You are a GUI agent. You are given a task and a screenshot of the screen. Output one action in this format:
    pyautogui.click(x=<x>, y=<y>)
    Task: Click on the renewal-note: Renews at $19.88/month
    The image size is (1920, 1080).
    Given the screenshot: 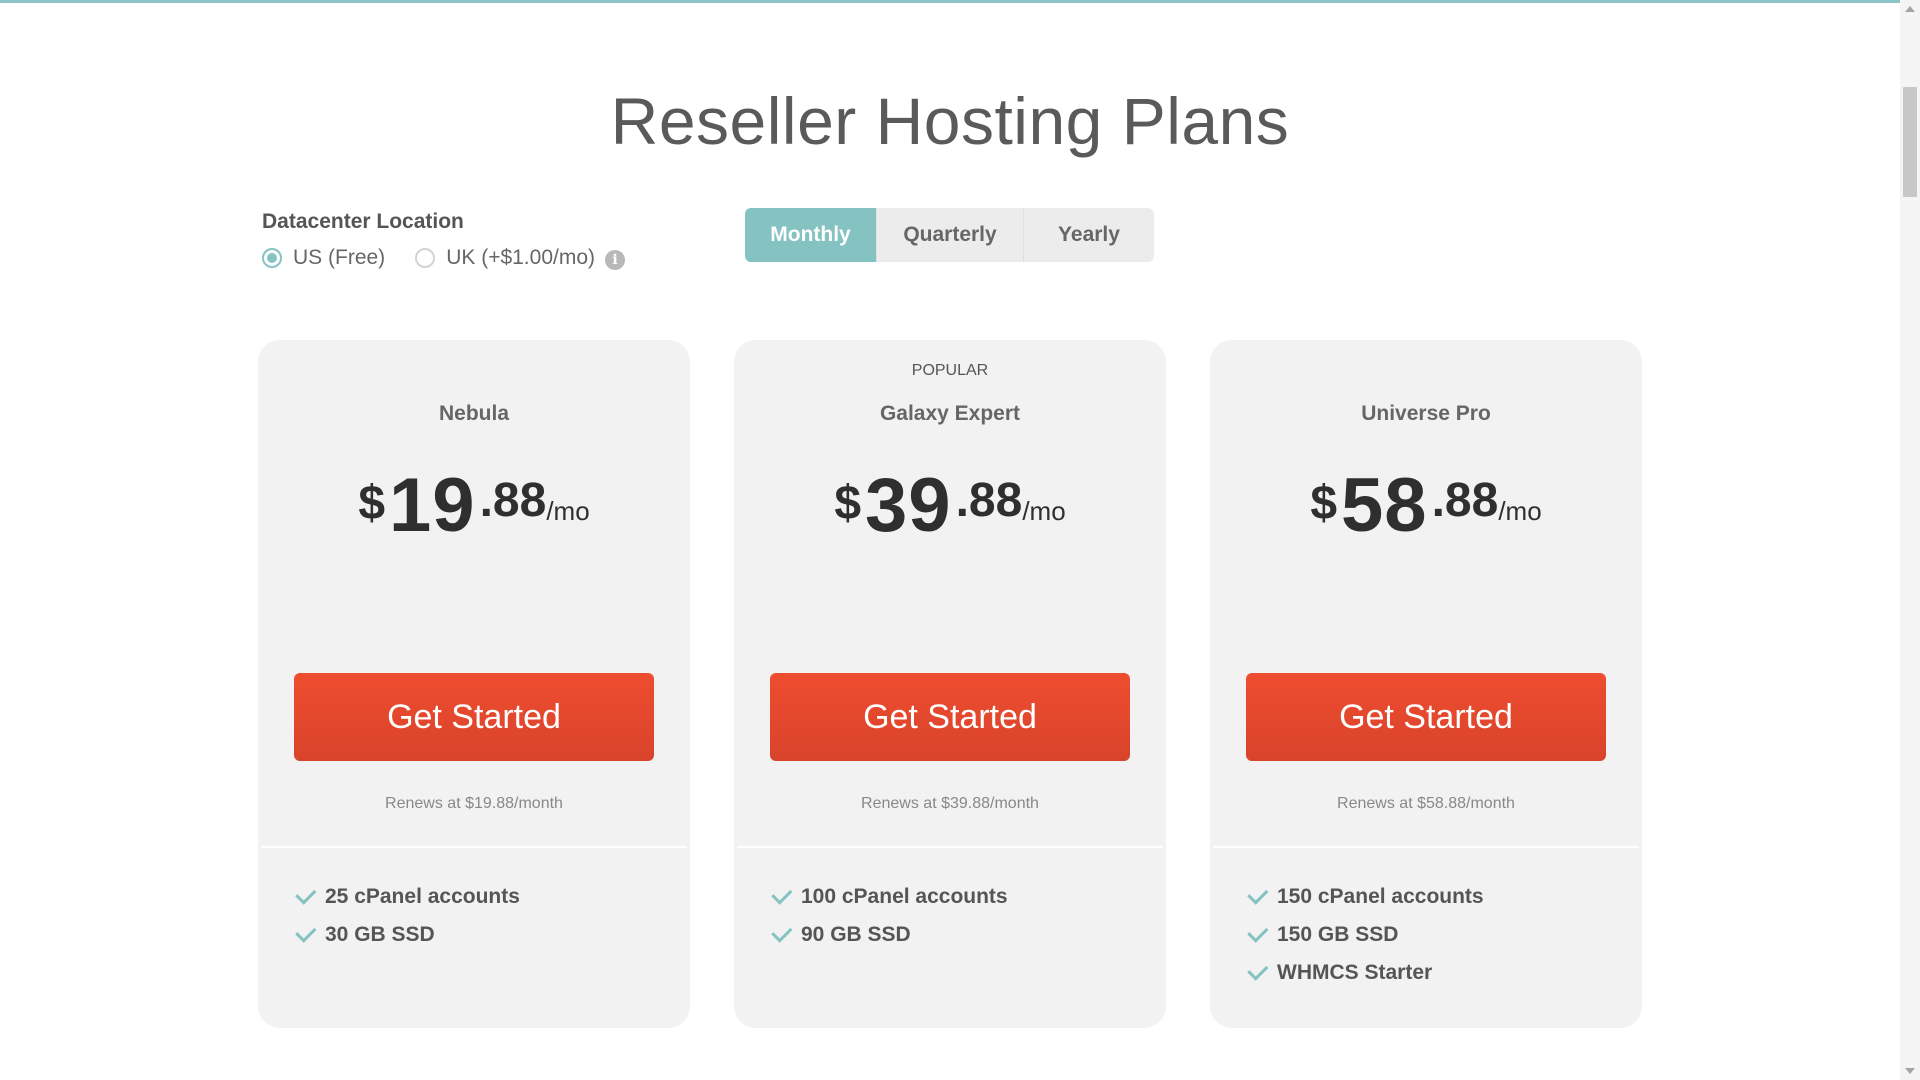 What is the action you would take?
    pyautogui.click(x=474, y=803)
    